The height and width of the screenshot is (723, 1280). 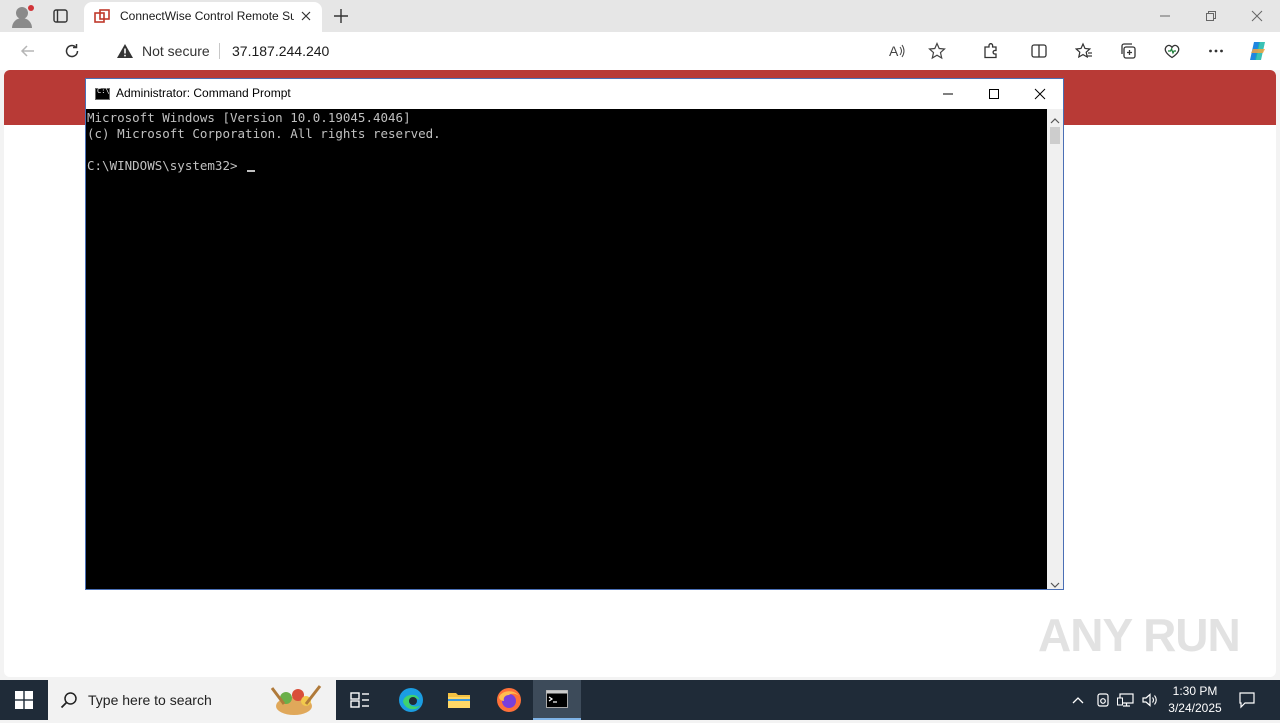 I want to click on tray-device-icon, so click(x=1103, y=700).